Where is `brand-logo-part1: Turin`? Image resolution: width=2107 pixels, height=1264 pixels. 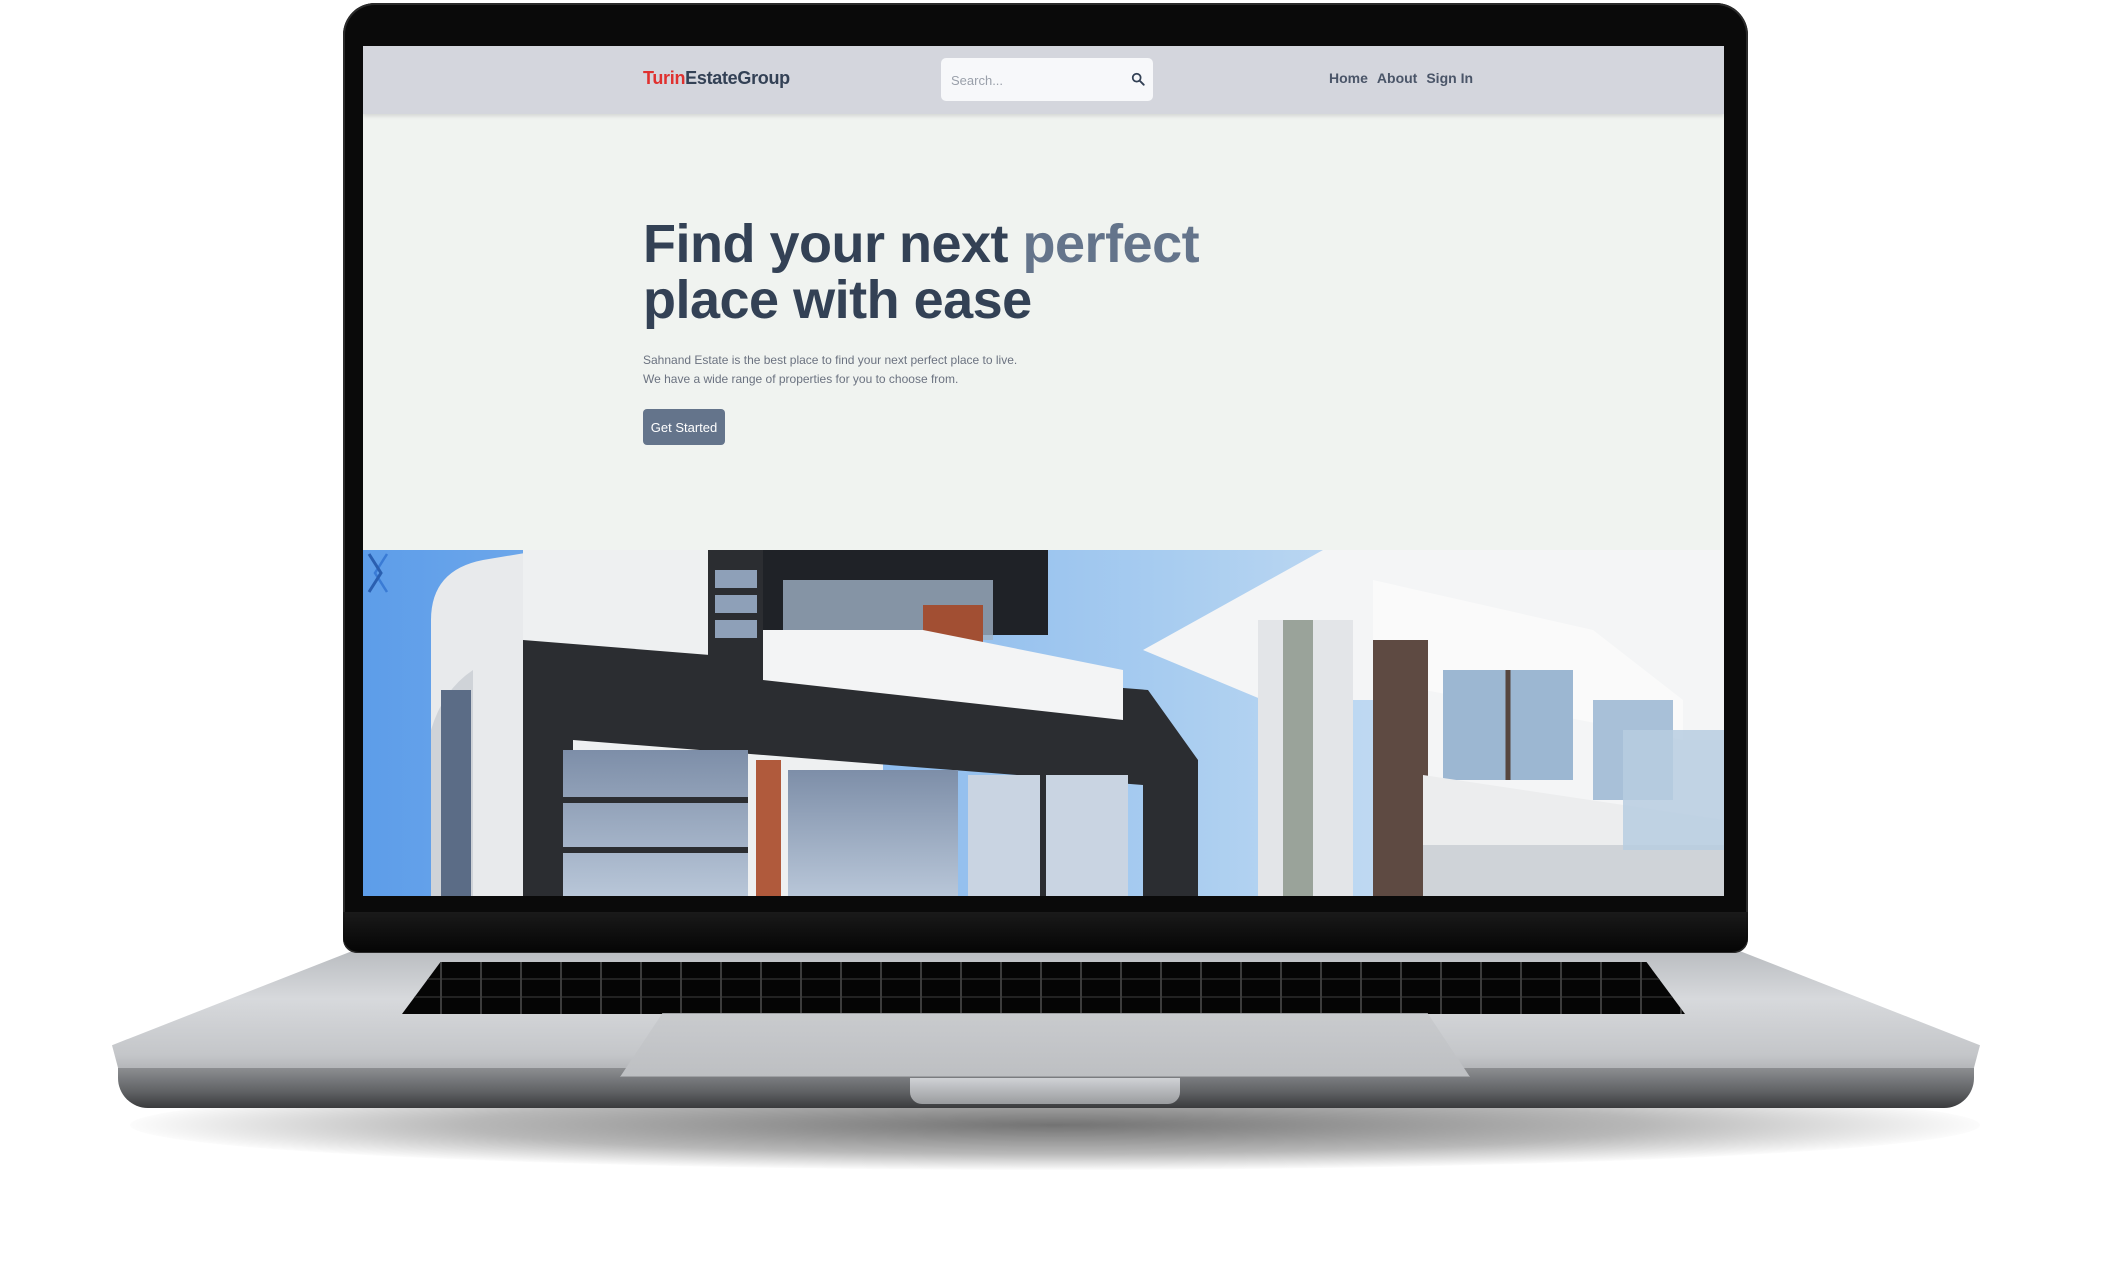 brand-logo-part1: Turin is located at coordinates (664, 78).